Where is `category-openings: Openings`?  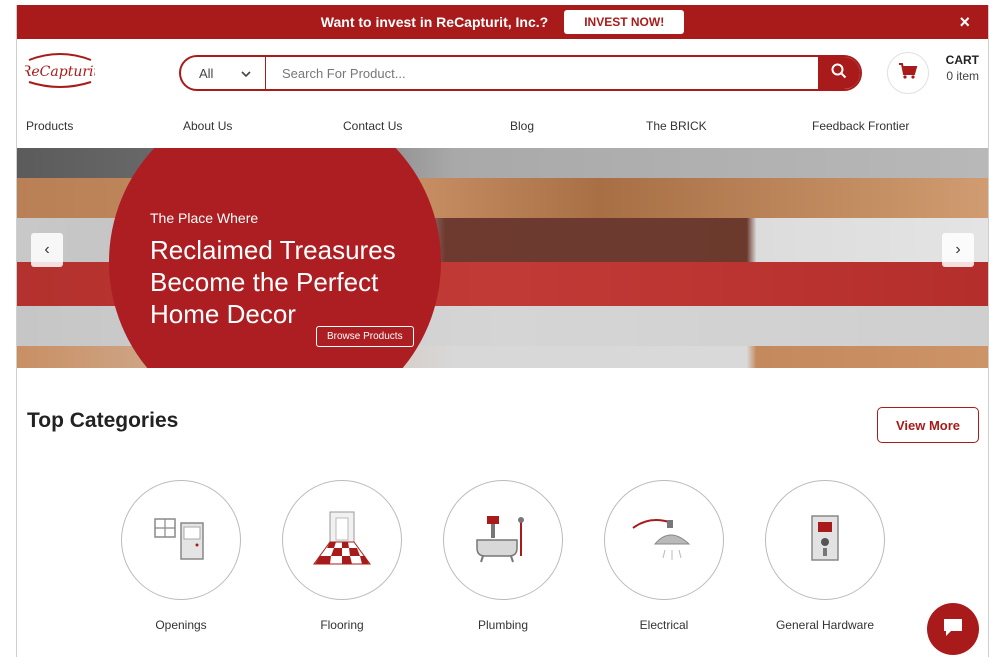
category-openings: Openings is located at coordinates (181, 556).